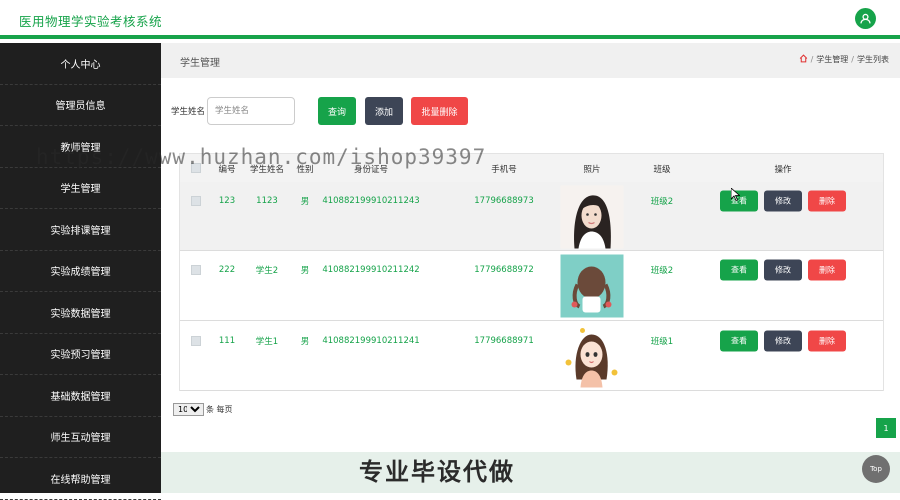 The width and height of the screenshot is (900, 500). I want to click on page-size-control: 10 条 每页, so click(203, 409).